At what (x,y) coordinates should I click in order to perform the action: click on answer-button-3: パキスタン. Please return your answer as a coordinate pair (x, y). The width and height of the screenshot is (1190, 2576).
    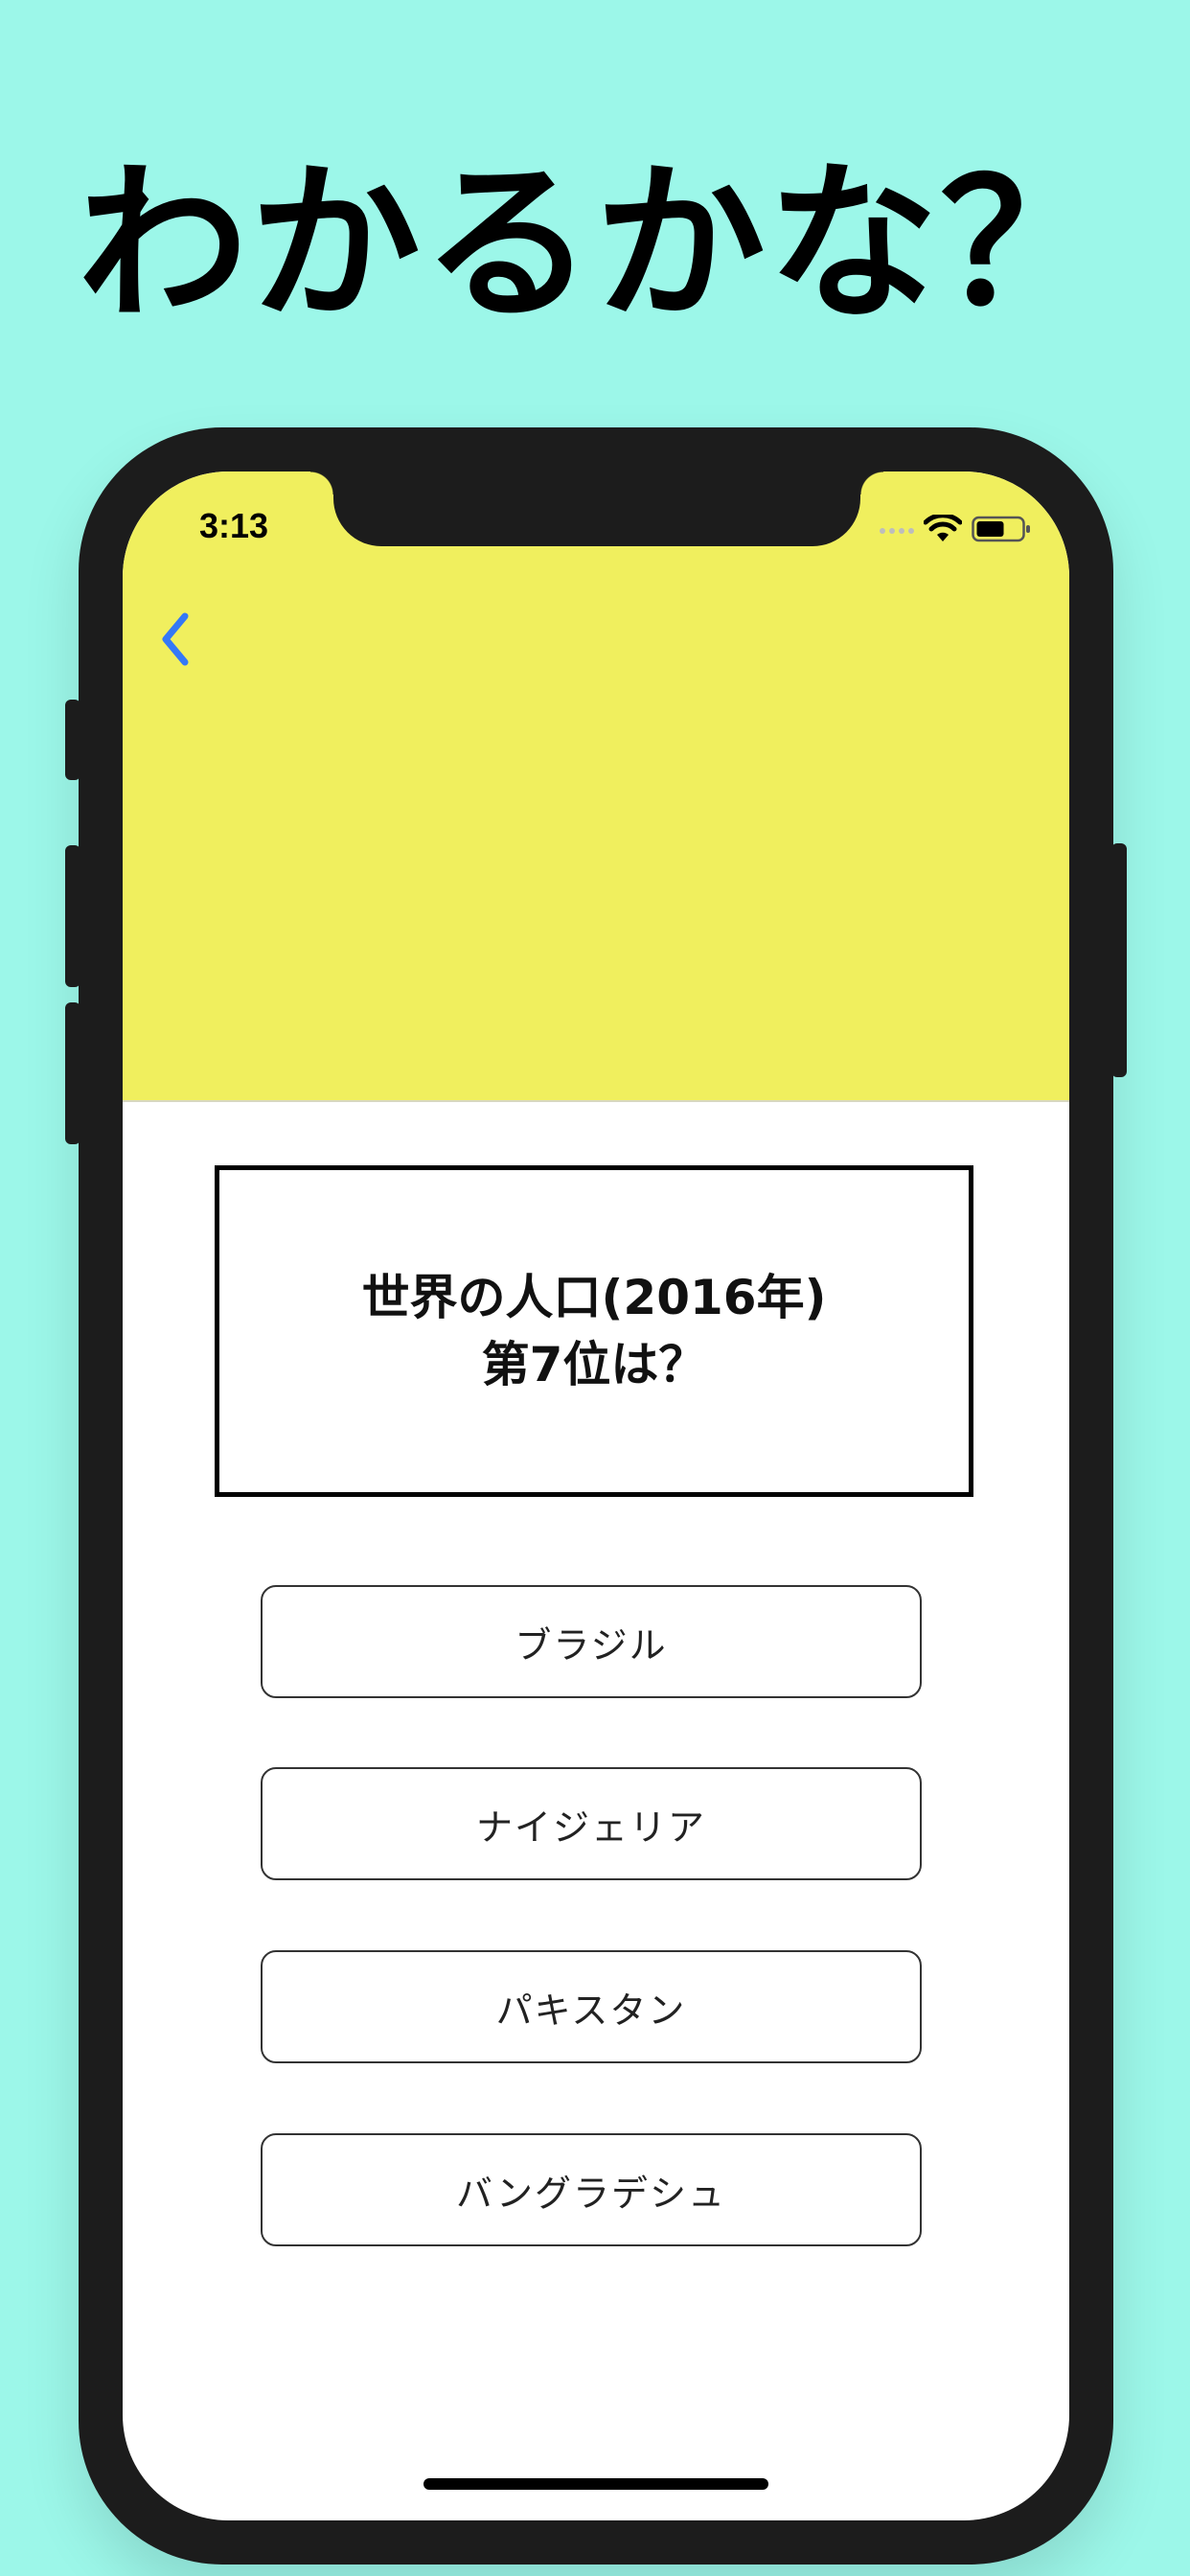
    Looking at the image, I should click on (591, 2006).